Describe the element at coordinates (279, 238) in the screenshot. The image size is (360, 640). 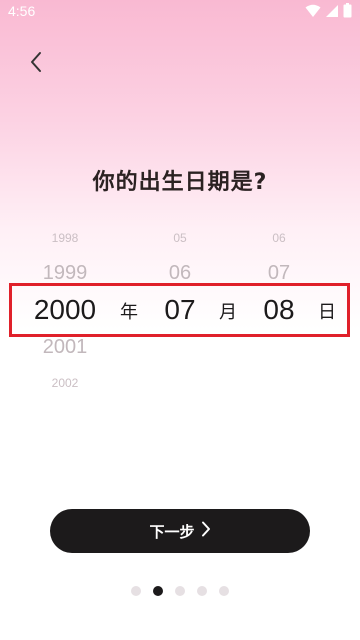
I see `day-option: 06` at that location.